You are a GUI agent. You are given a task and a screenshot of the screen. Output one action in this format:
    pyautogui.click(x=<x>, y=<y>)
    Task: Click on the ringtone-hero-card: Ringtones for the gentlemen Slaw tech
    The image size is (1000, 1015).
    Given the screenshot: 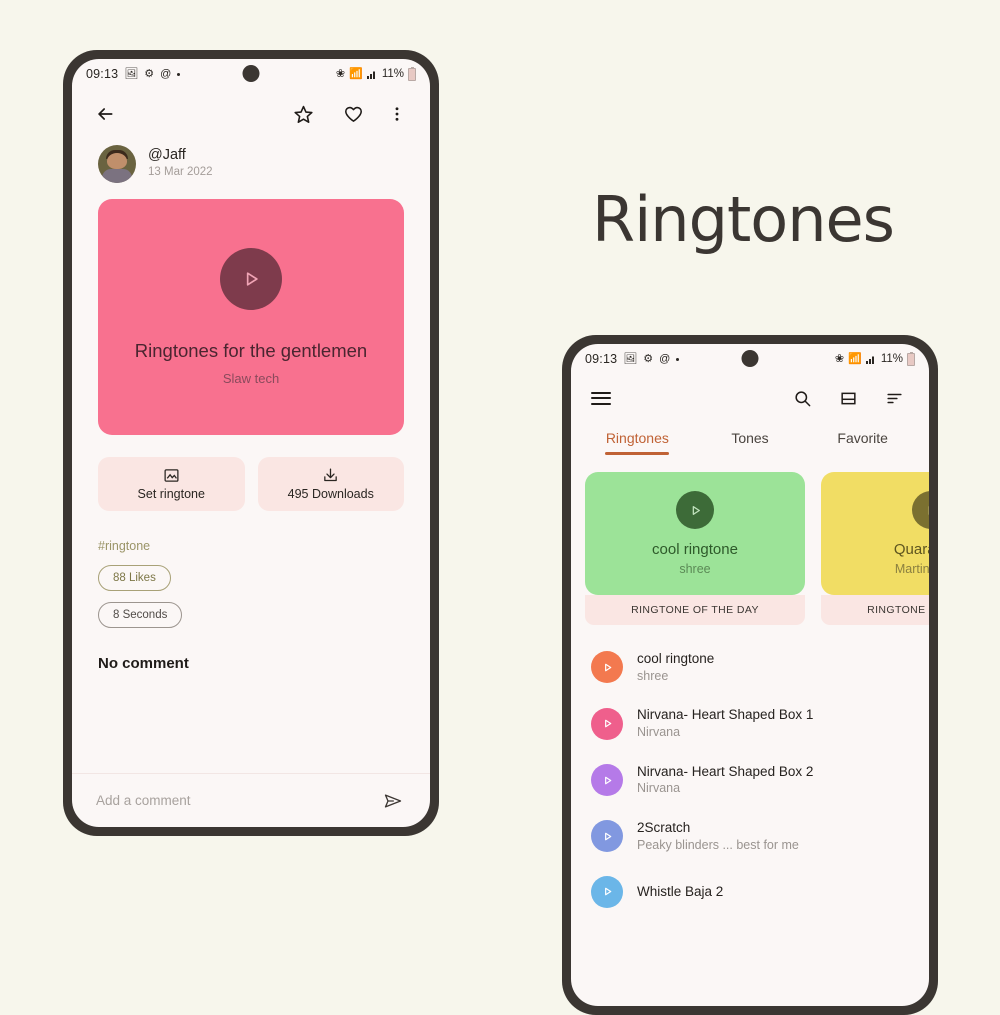 What is the action you would take?
    pyautogui.click(x=251, y=317)
    